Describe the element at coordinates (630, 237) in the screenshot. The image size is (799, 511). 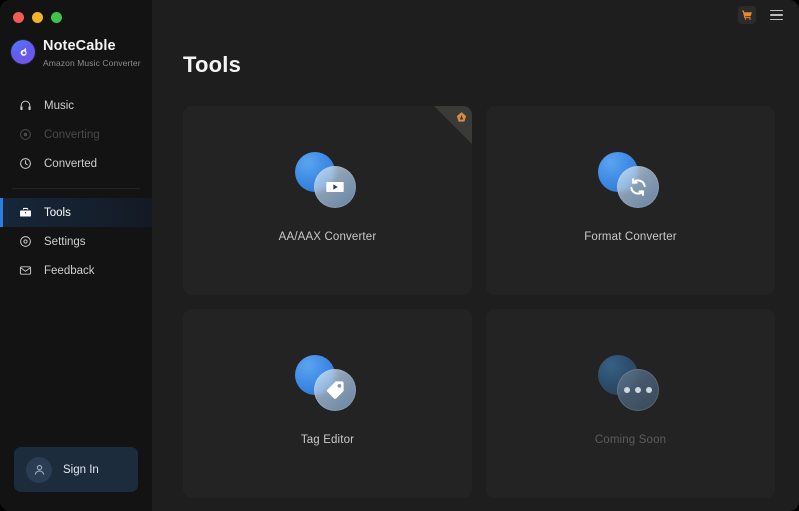
I see `tool-card-label: Format Converter` at that location.